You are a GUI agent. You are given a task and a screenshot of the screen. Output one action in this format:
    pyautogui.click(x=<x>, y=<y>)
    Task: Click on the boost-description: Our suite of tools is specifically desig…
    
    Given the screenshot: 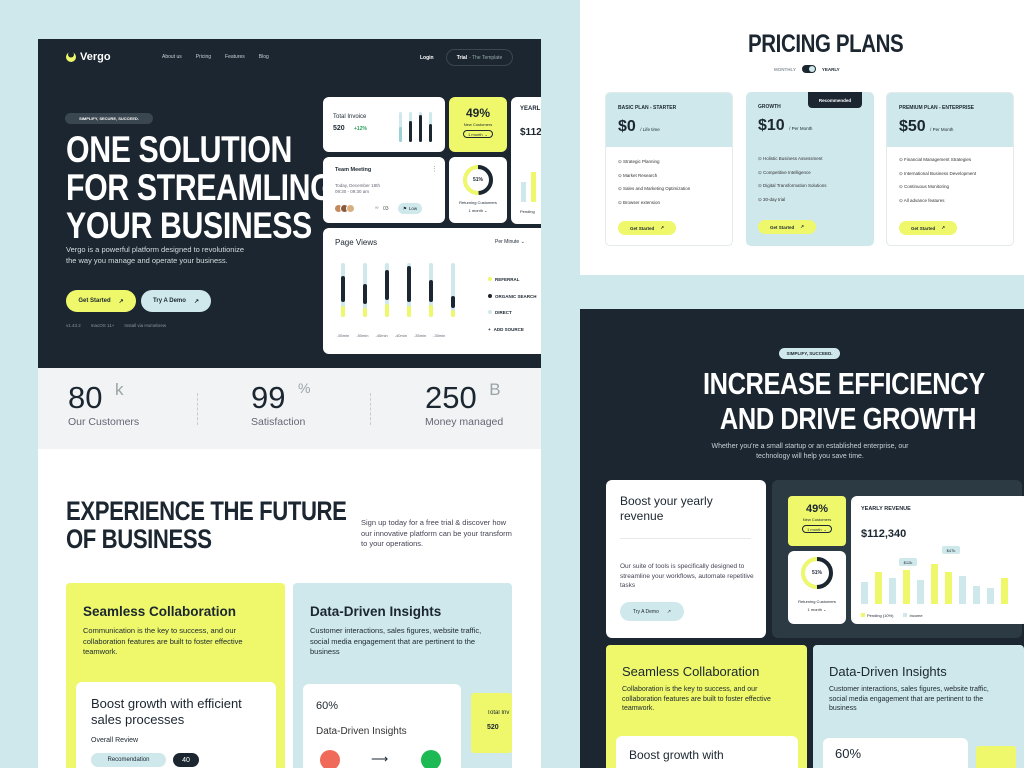 What is the action you would take?
    pyautogui.click(x=687, y=576)
    